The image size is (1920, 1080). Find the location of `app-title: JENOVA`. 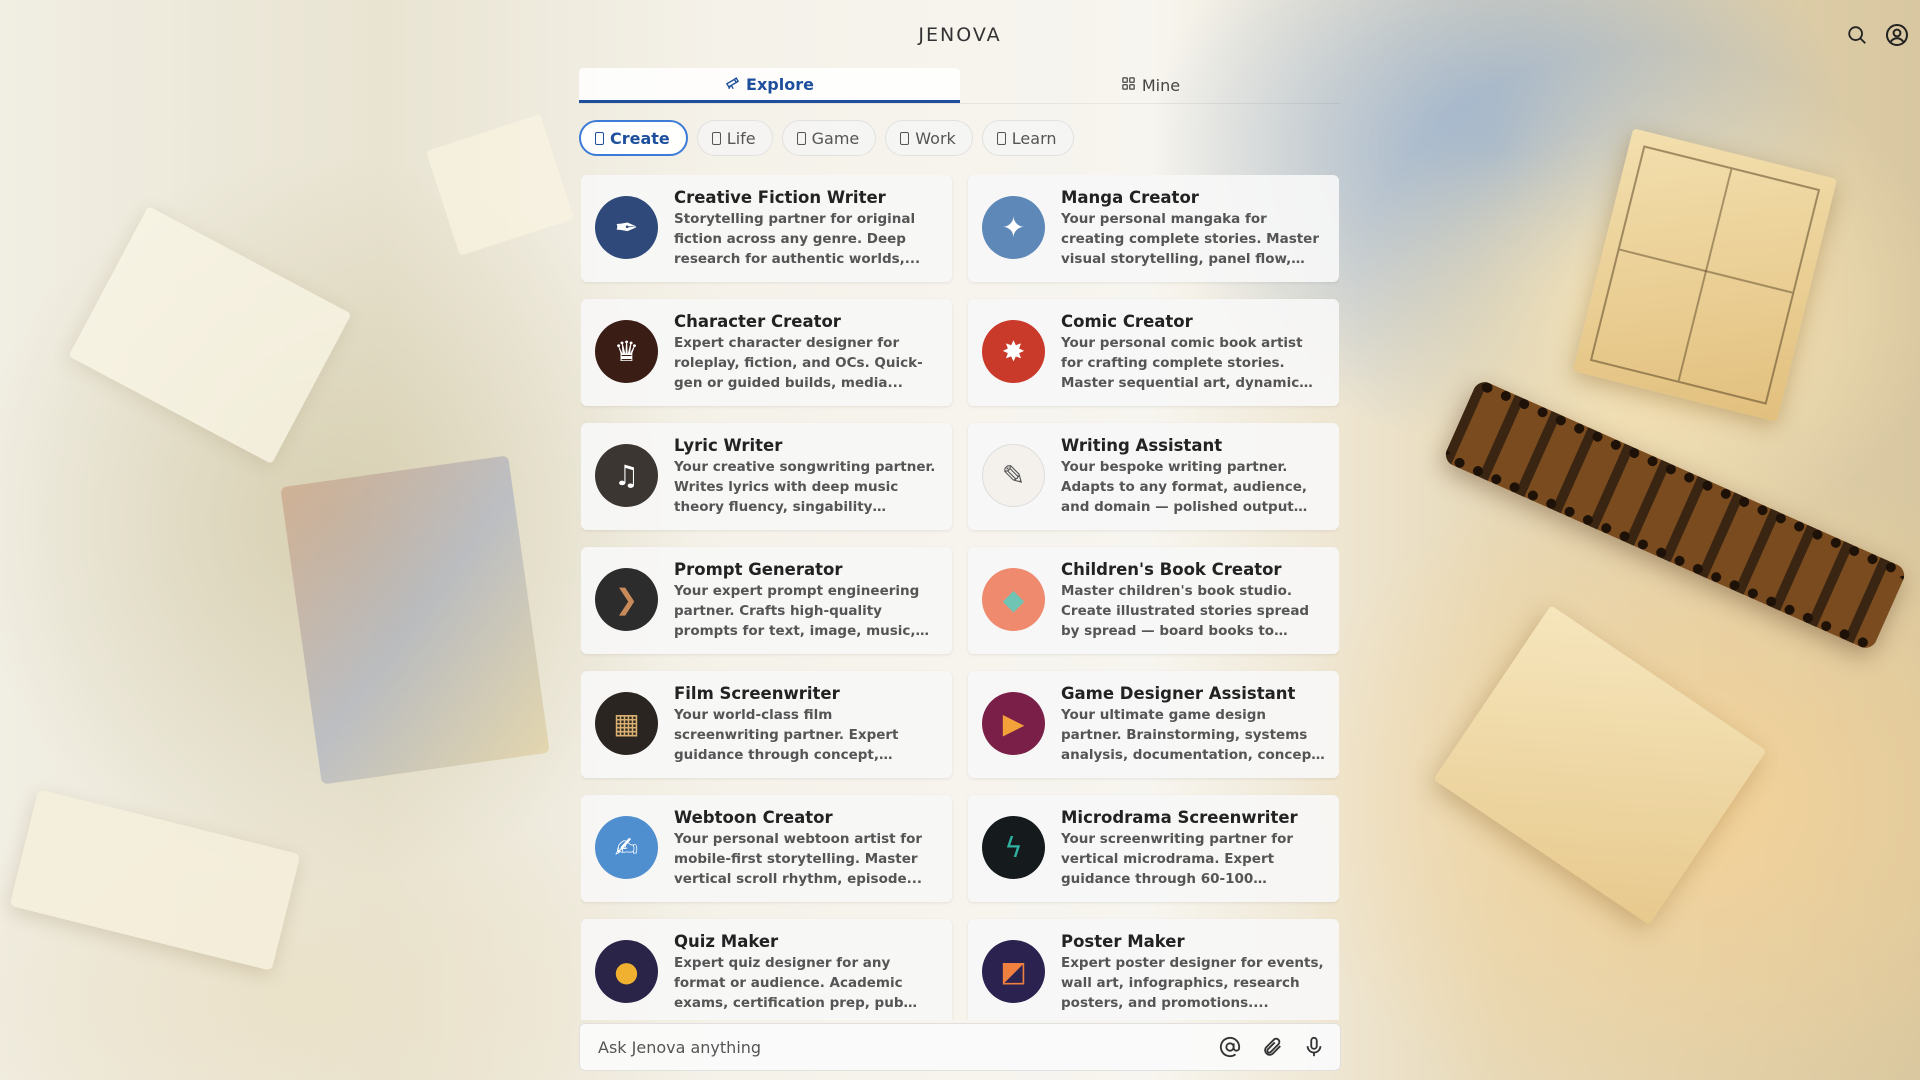

app-title: JENOVA is located at coordinates (960, 35).